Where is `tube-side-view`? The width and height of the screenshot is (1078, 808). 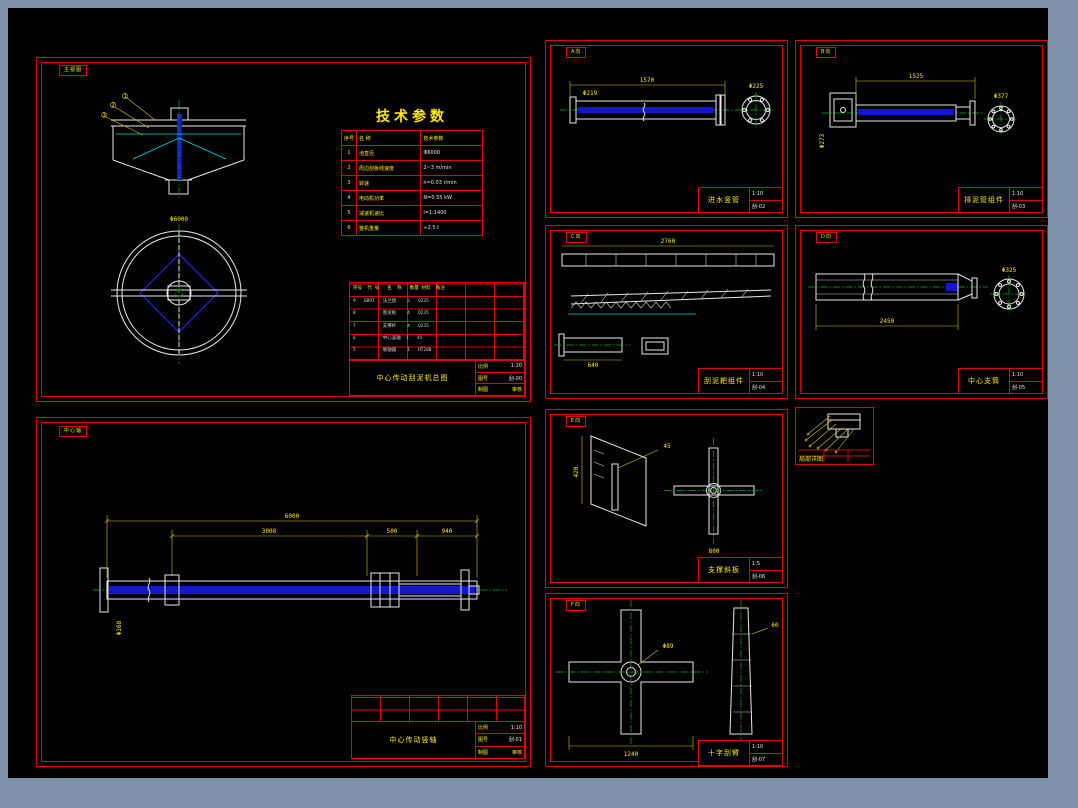 tube-side-view is located at coordinates (898, 287).